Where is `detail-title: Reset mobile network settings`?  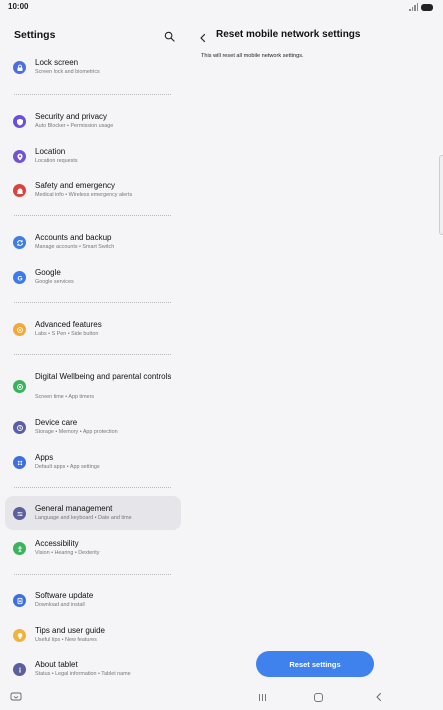 detail-title: Reset mobile network settings is located at coordinates (288, 34).